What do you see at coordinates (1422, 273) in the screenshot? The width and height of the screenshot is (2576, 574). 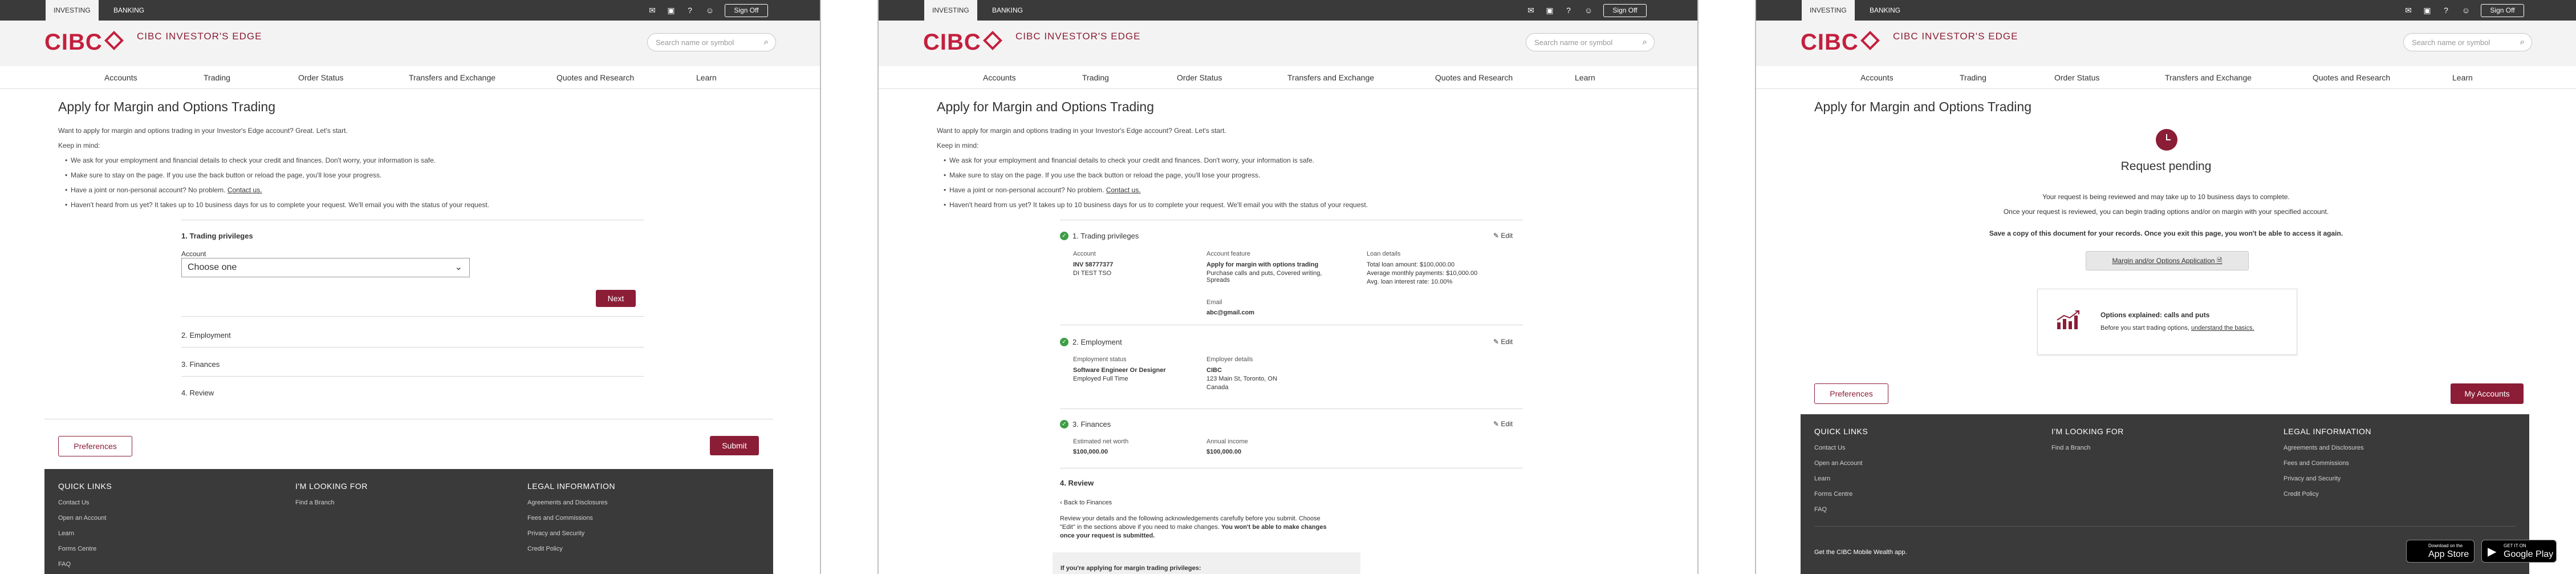 I see `loan-monthly: Average monthly payments: $10,000.00` at bounding box center [1422, 273].